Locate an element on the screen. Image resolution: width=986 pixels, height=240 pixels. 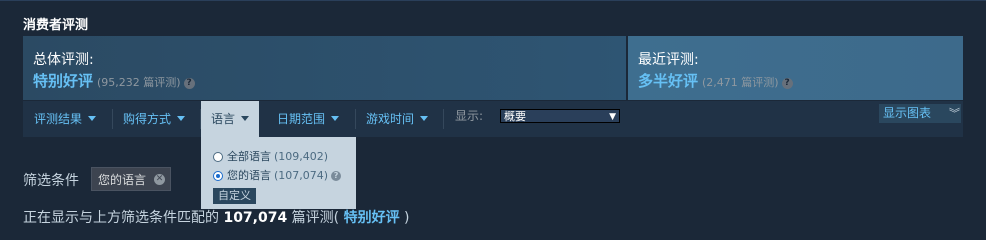
section-title: 消费者评测 is located at coordinates (56, 25).